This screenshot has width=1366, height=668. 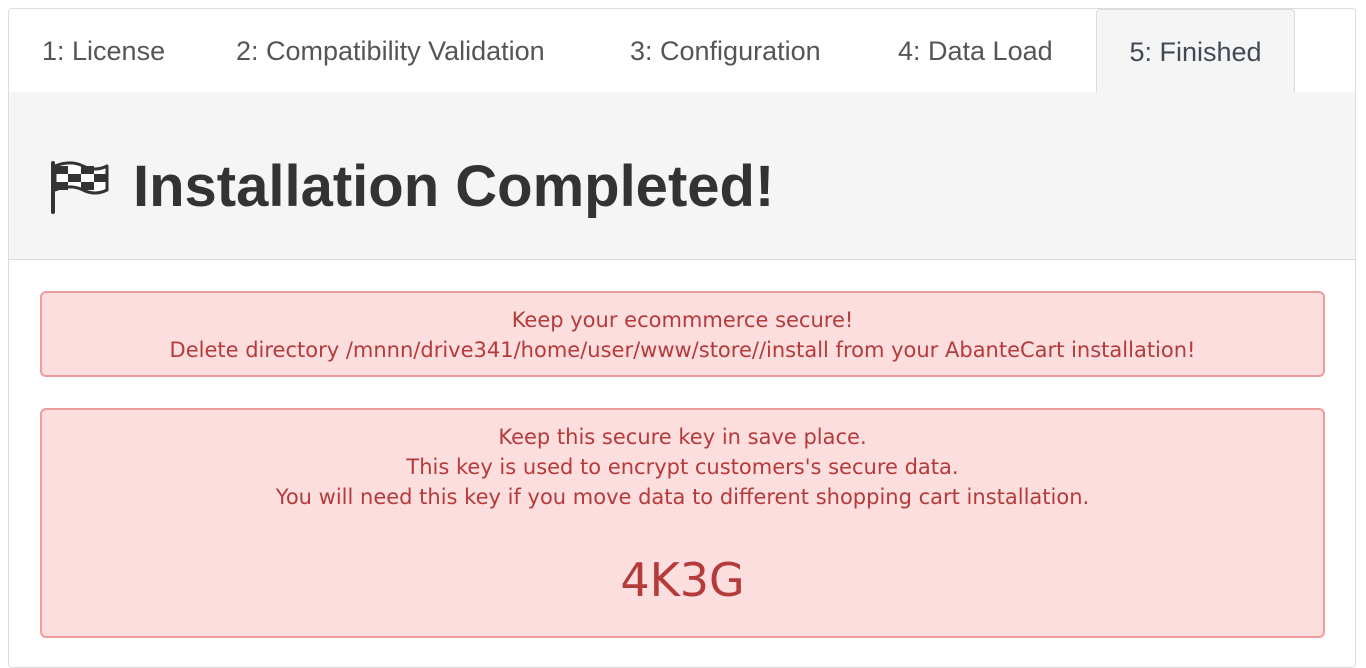 I want to click on tab-license: 1: License, so click(x=103, y=50).